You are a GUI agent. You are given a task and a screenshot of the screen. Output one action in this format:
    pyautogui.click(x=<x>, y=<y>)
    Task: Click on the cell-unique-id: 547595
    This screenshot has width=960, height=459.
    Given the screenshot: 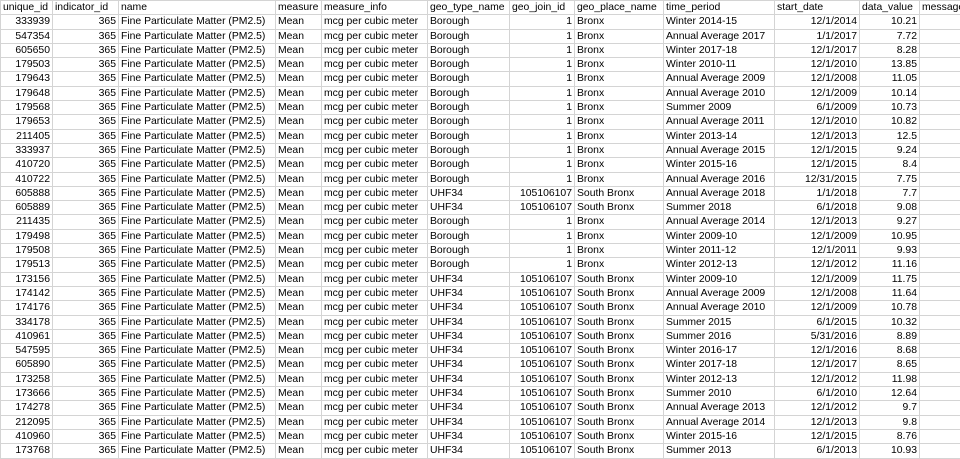 What is the action you would take?
    pyautogui.click(x=27, y=351)
    